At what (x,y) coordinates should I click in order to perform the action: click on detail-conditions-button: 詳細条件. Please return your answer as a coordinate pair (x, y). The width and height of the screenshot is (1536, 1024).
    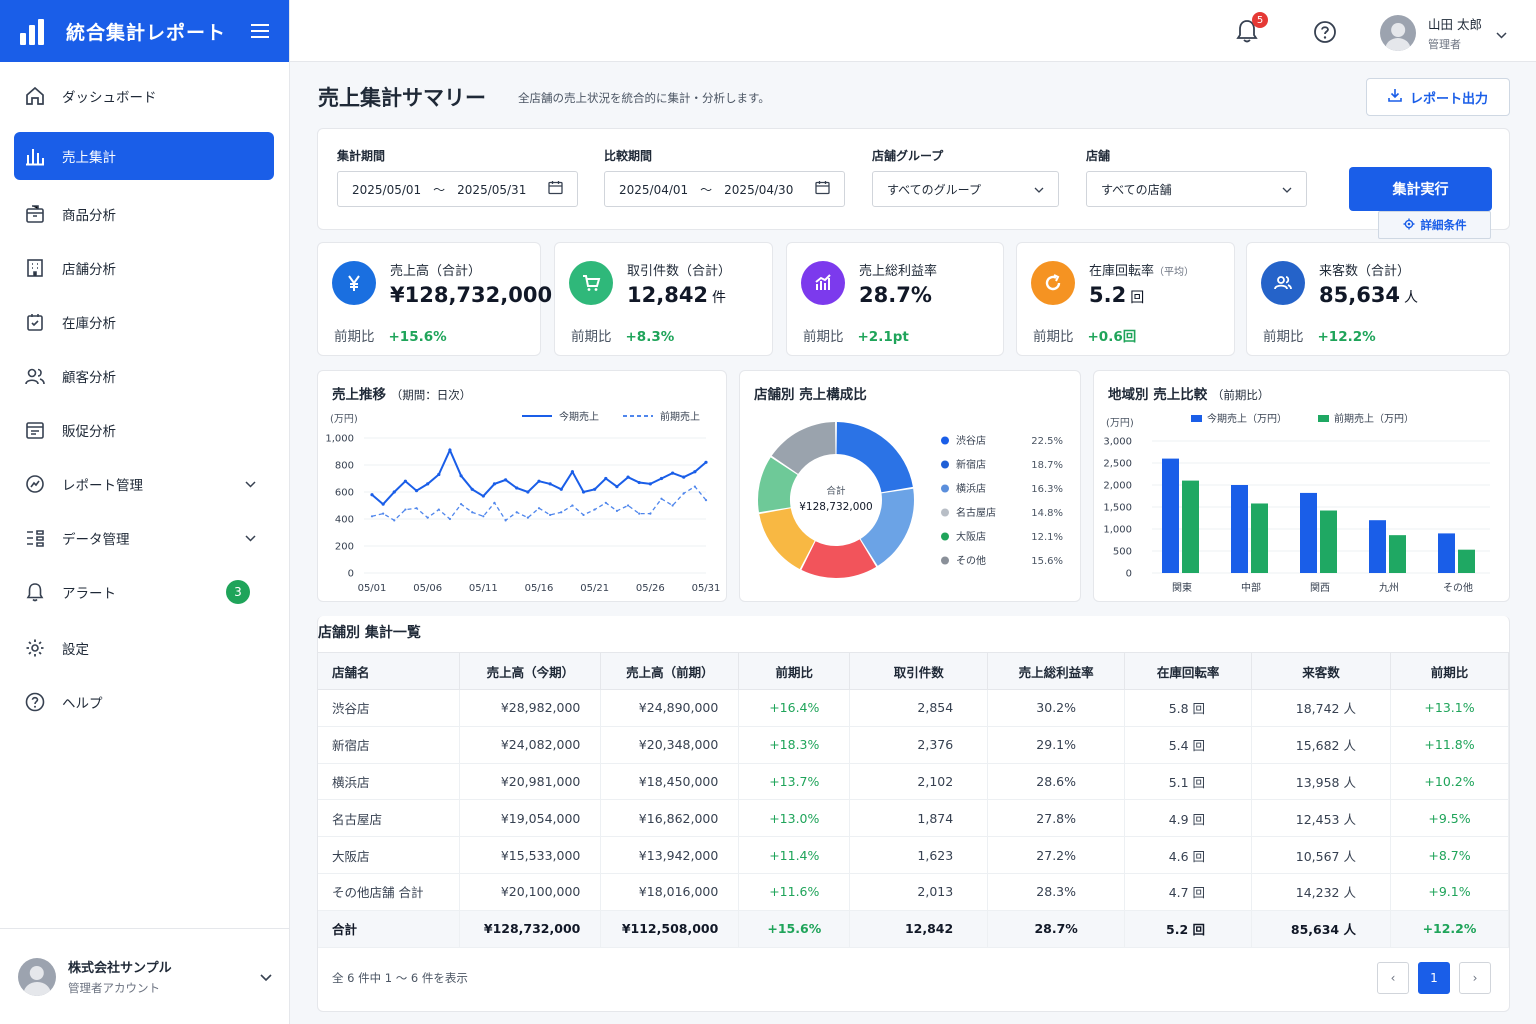
    Looking at the image, I should click on (1434, 225).